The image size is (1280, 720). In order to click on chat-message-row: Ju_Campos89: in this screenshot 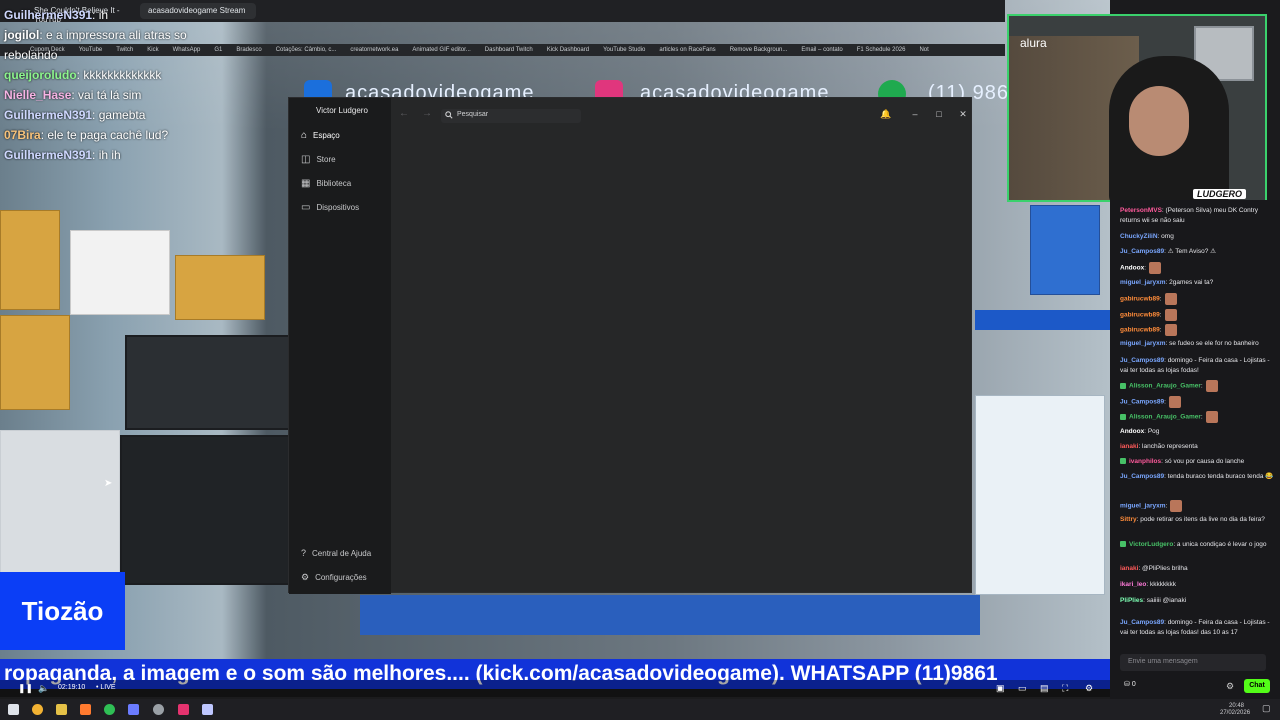, I will do `click(1197, 402)`.